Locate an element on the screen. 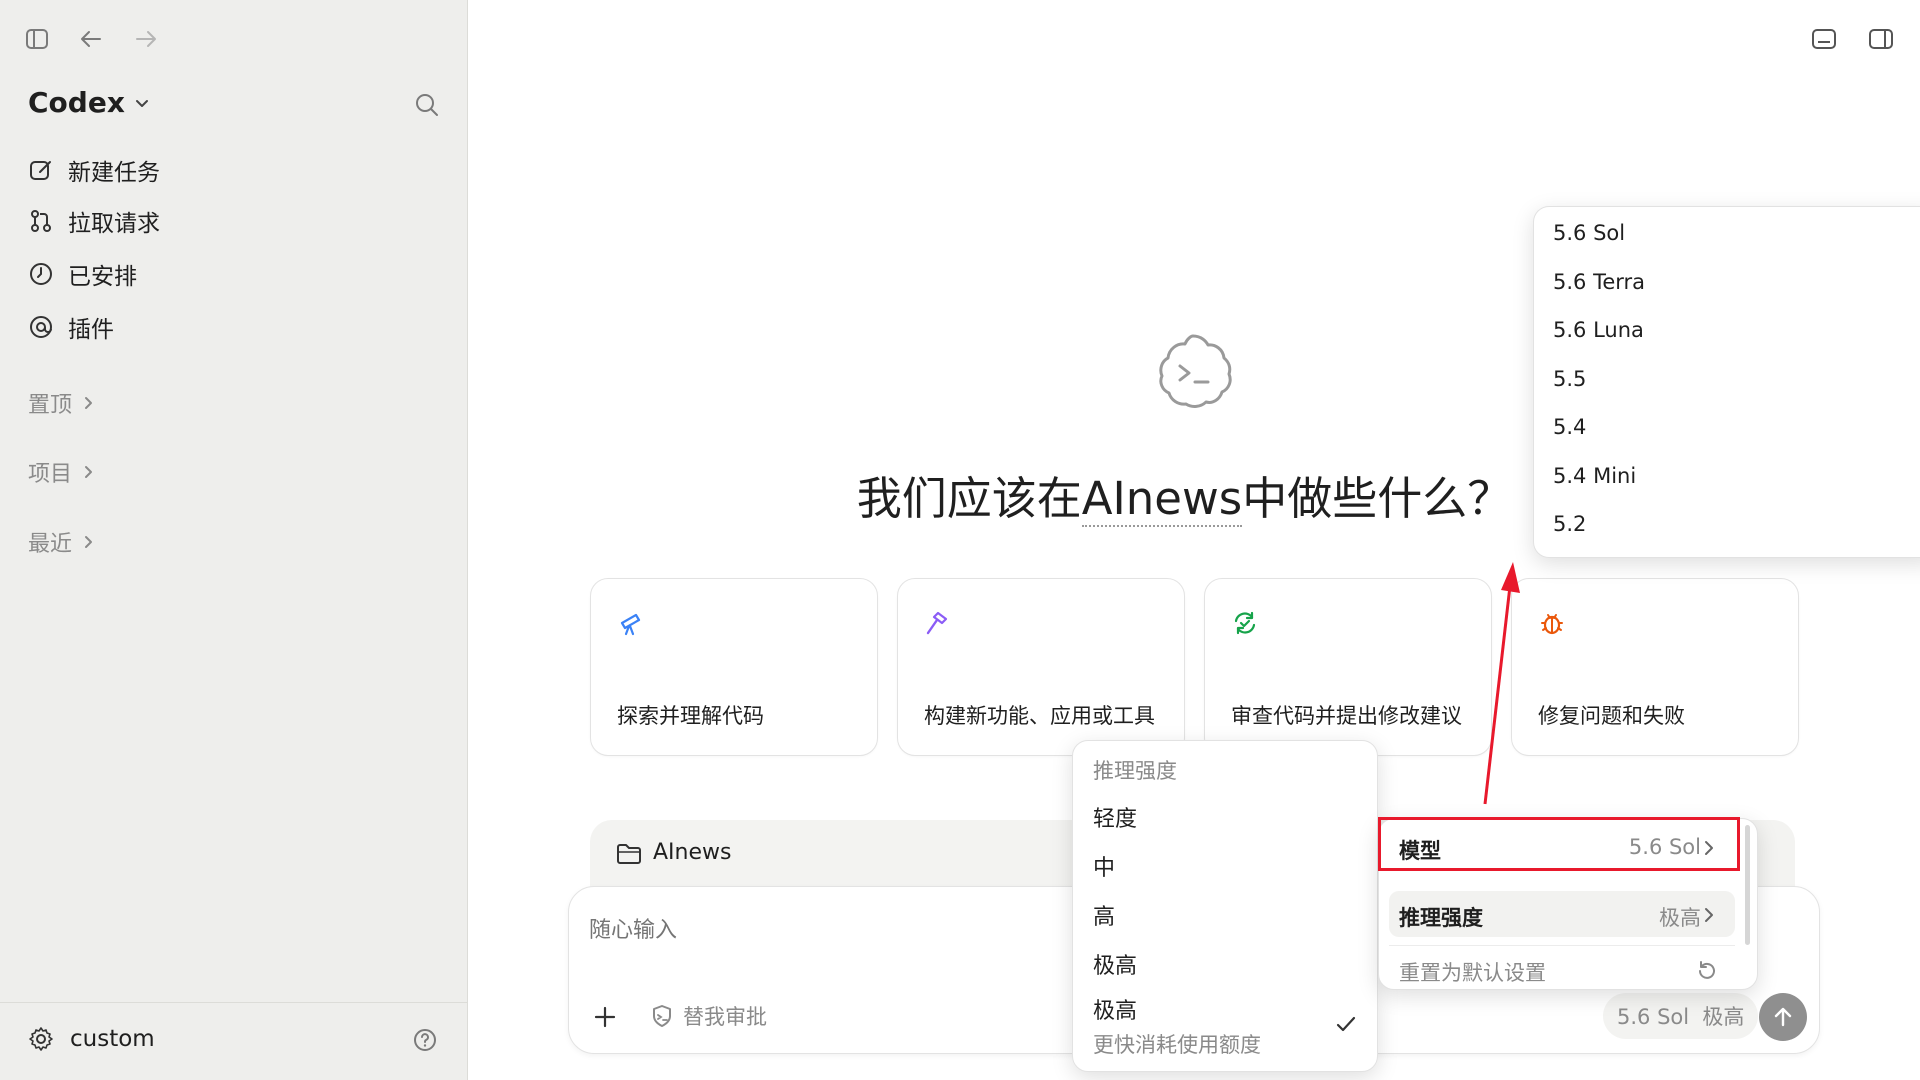  nav-label: 新建任务 is located at coordinates (114, 173).